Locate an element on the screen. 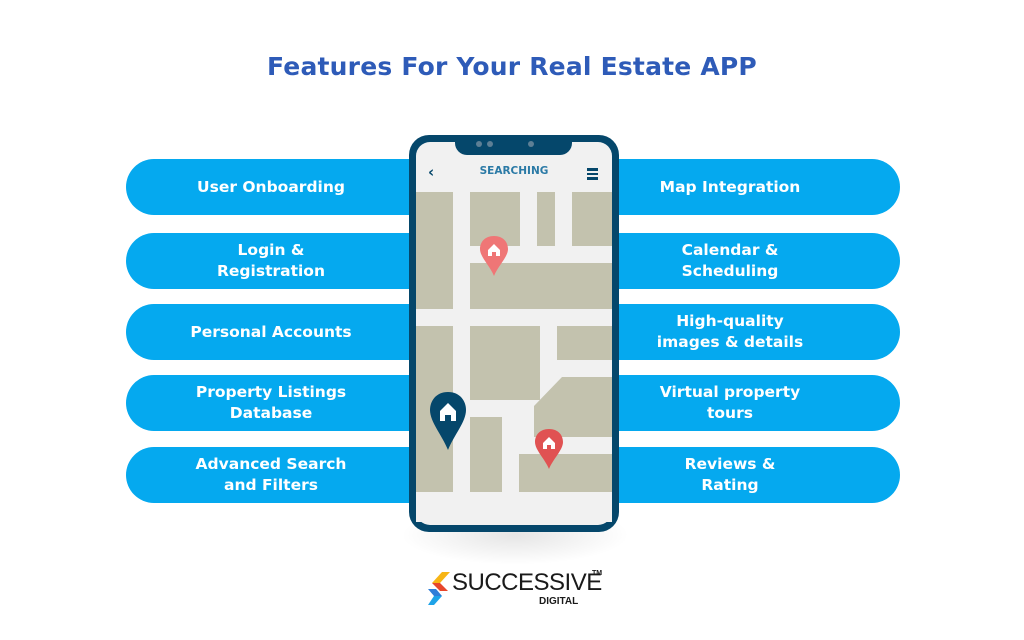  feature-property-listings: Property Listings Database is located at coordinates (281, 403).